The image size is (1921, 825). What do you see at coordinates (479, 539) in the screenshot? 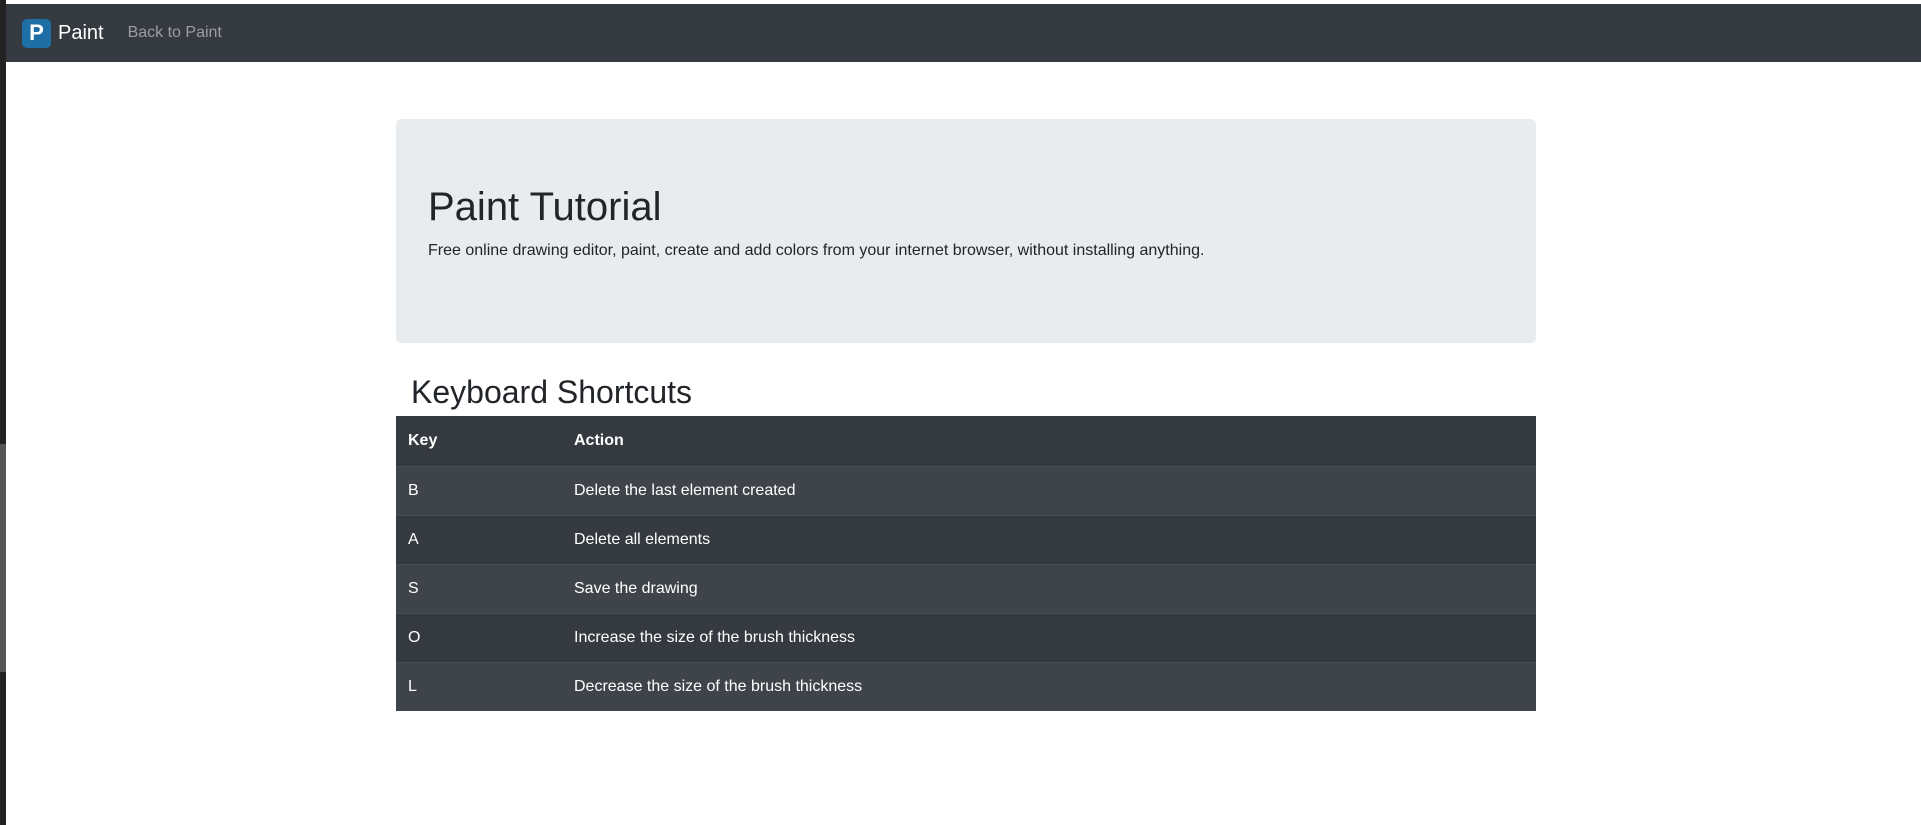
I see `shortcut-key: A` at bounding box center [479, 539].